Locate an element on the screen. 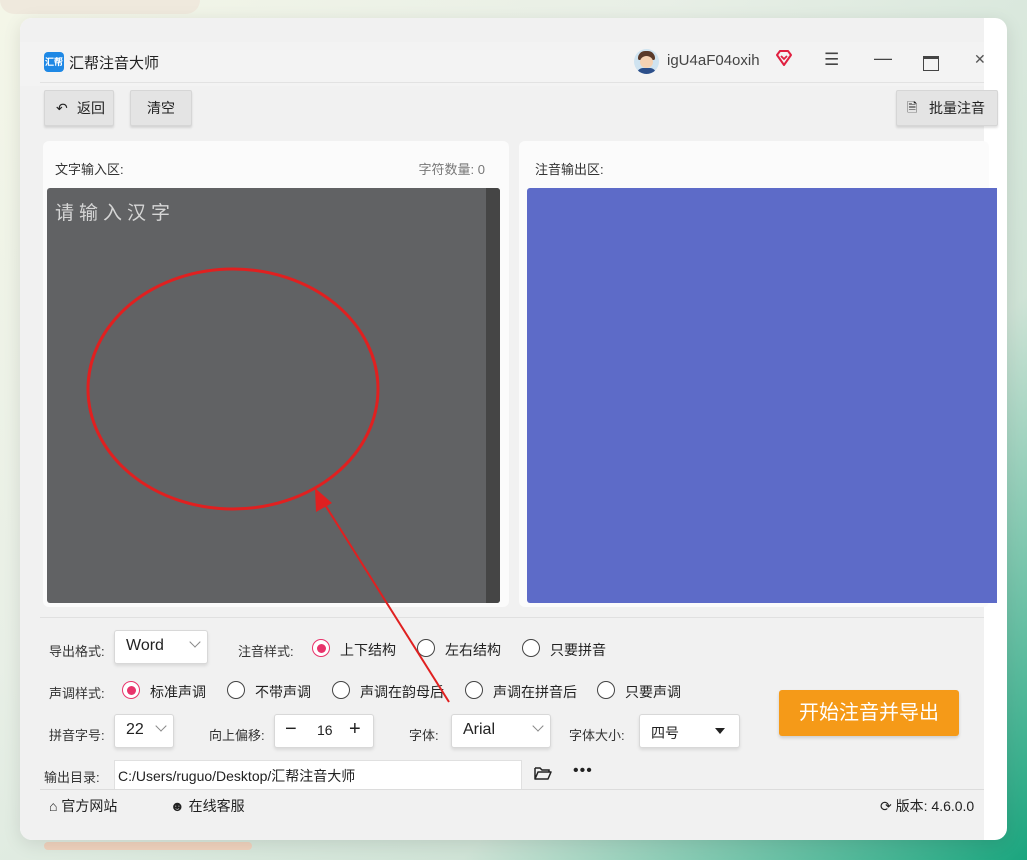  input-scrollbar is located at coordinates (493, 395).